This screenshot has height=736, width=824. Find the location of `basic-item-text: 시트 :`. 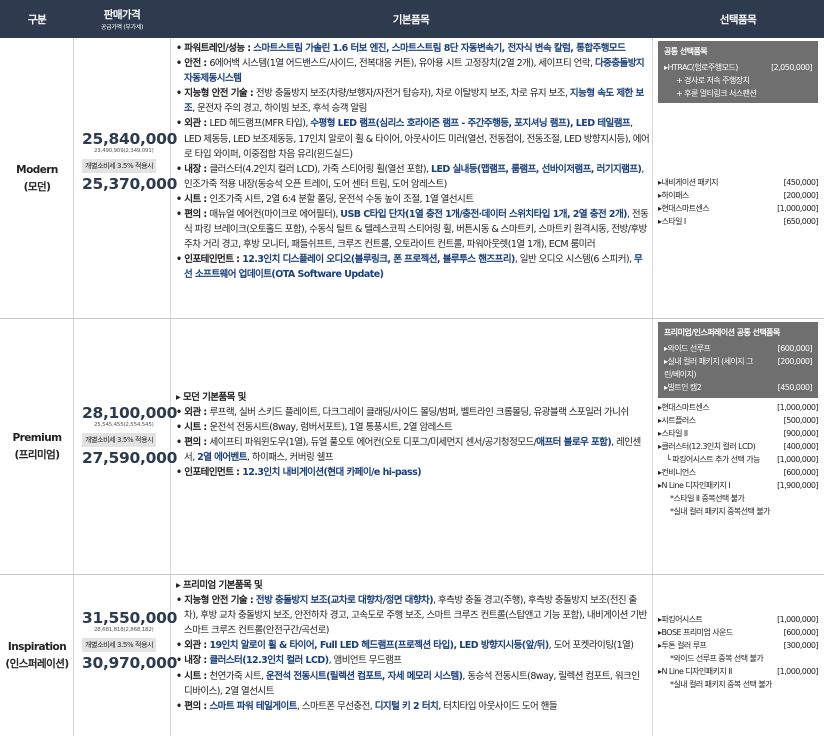

basic-item-text: 시트 : is located at coordinates (197, 199).